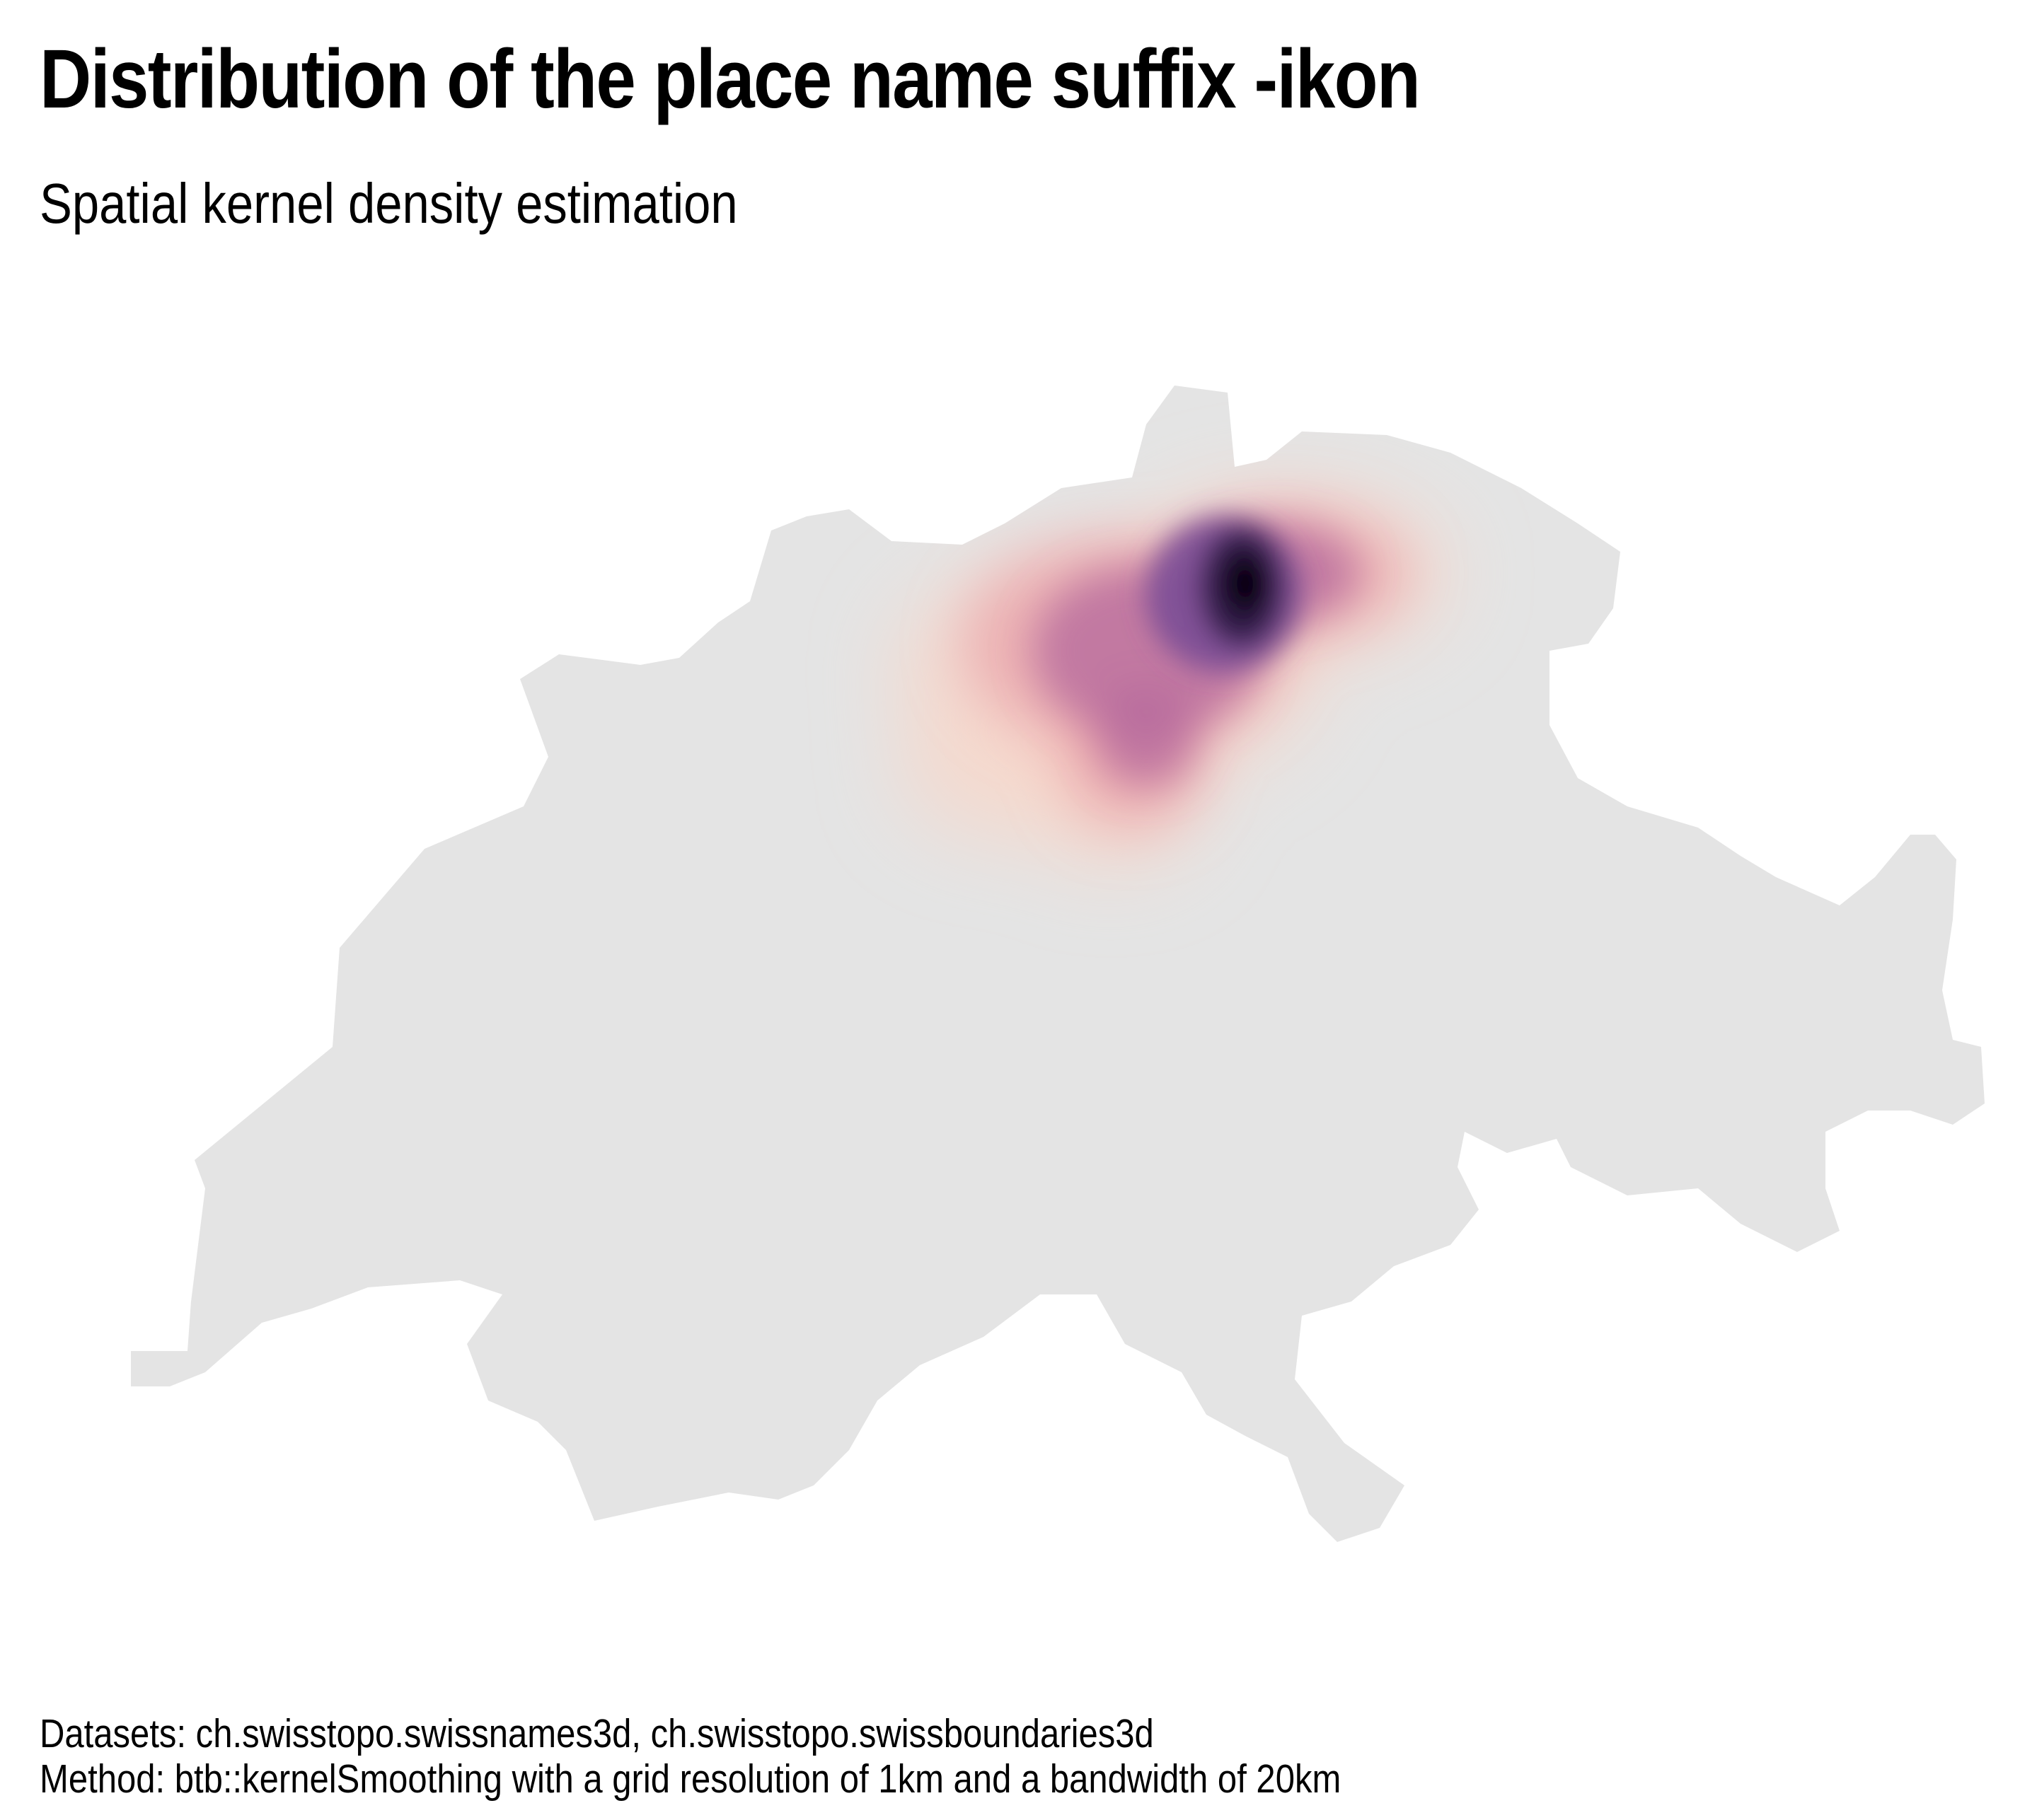  What do you see at coordinates (389, 203) in the screenshot?
I see `map-subtitle: Spatial kernel density estimation` at bounding box center [389, 203].